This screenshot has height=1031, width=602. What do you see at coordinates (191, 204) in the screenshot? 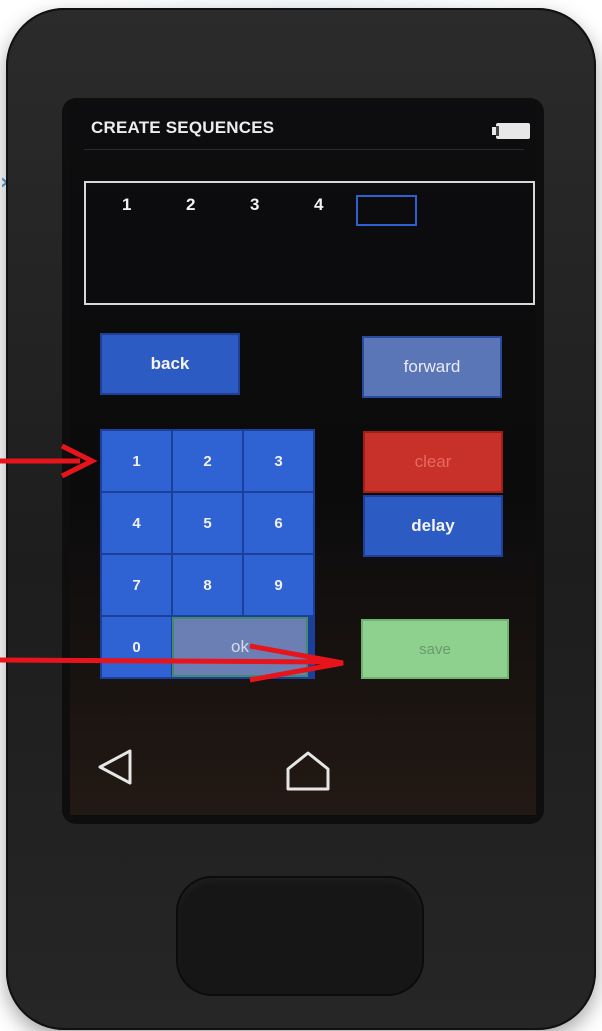
I see `sequence-item: 2` at bounding box center [191, 204].